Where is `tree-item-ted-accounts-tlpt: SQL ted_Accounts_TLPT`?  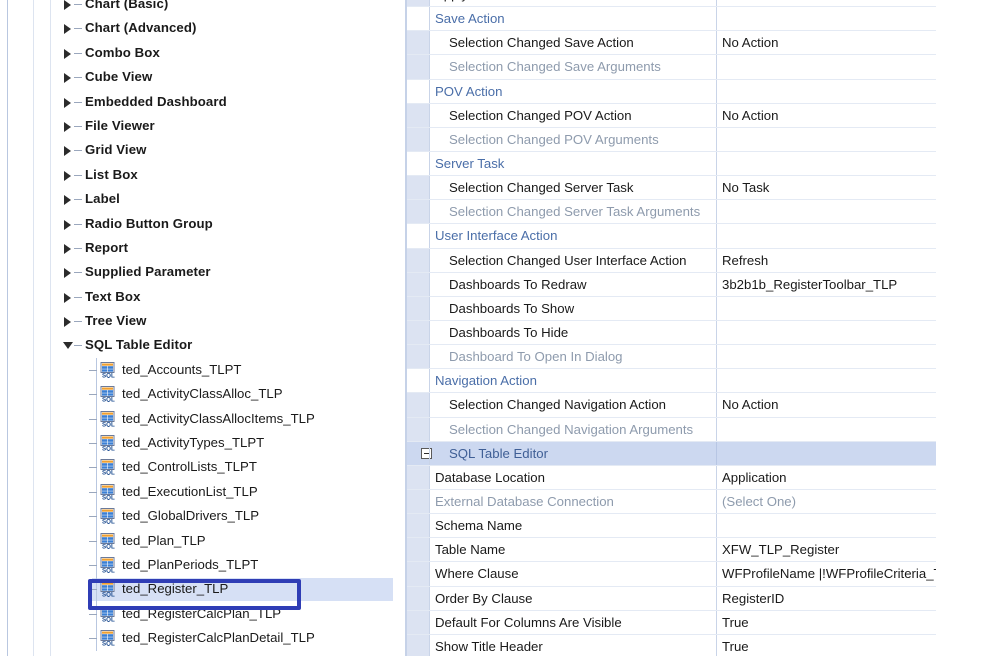 tree-item-ted-accounts-tlpt: SQL ted_Accounts_TLPT is located at coordinates (203, 370).